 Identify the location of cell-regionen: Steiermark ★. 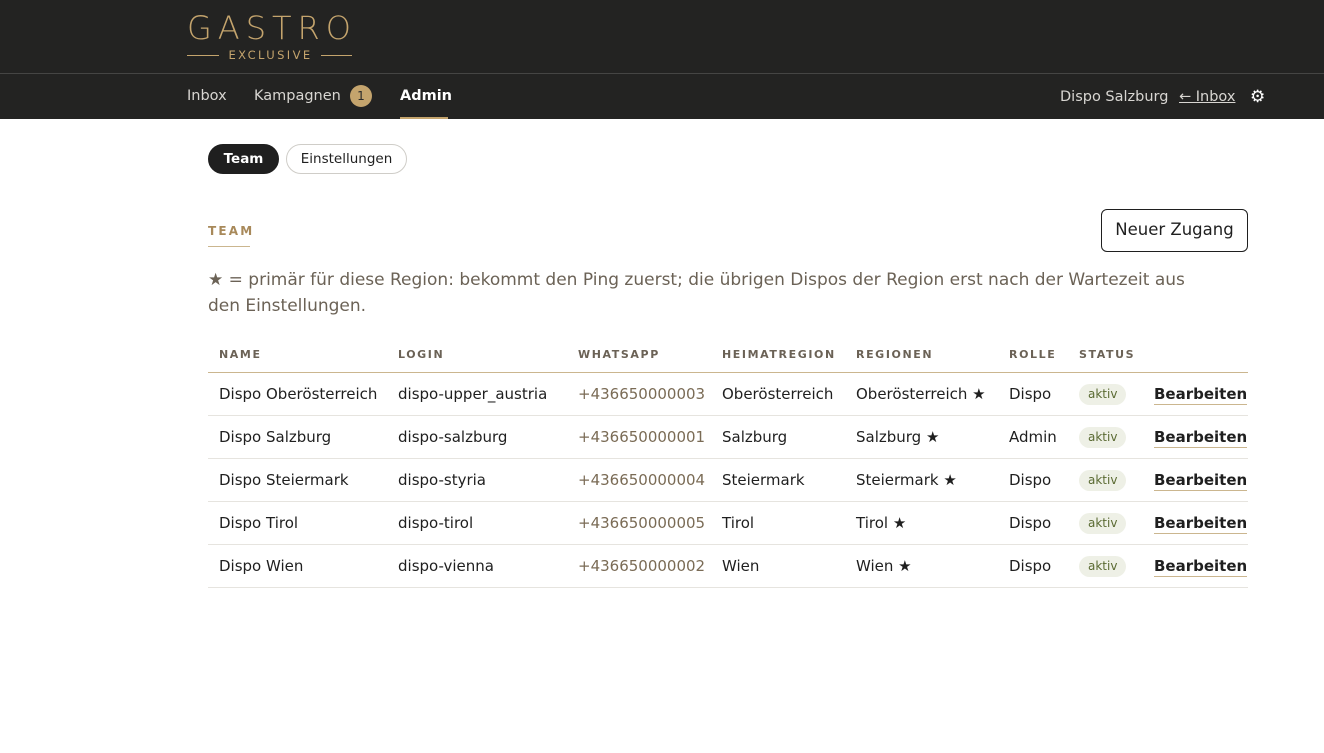
(906, 480).